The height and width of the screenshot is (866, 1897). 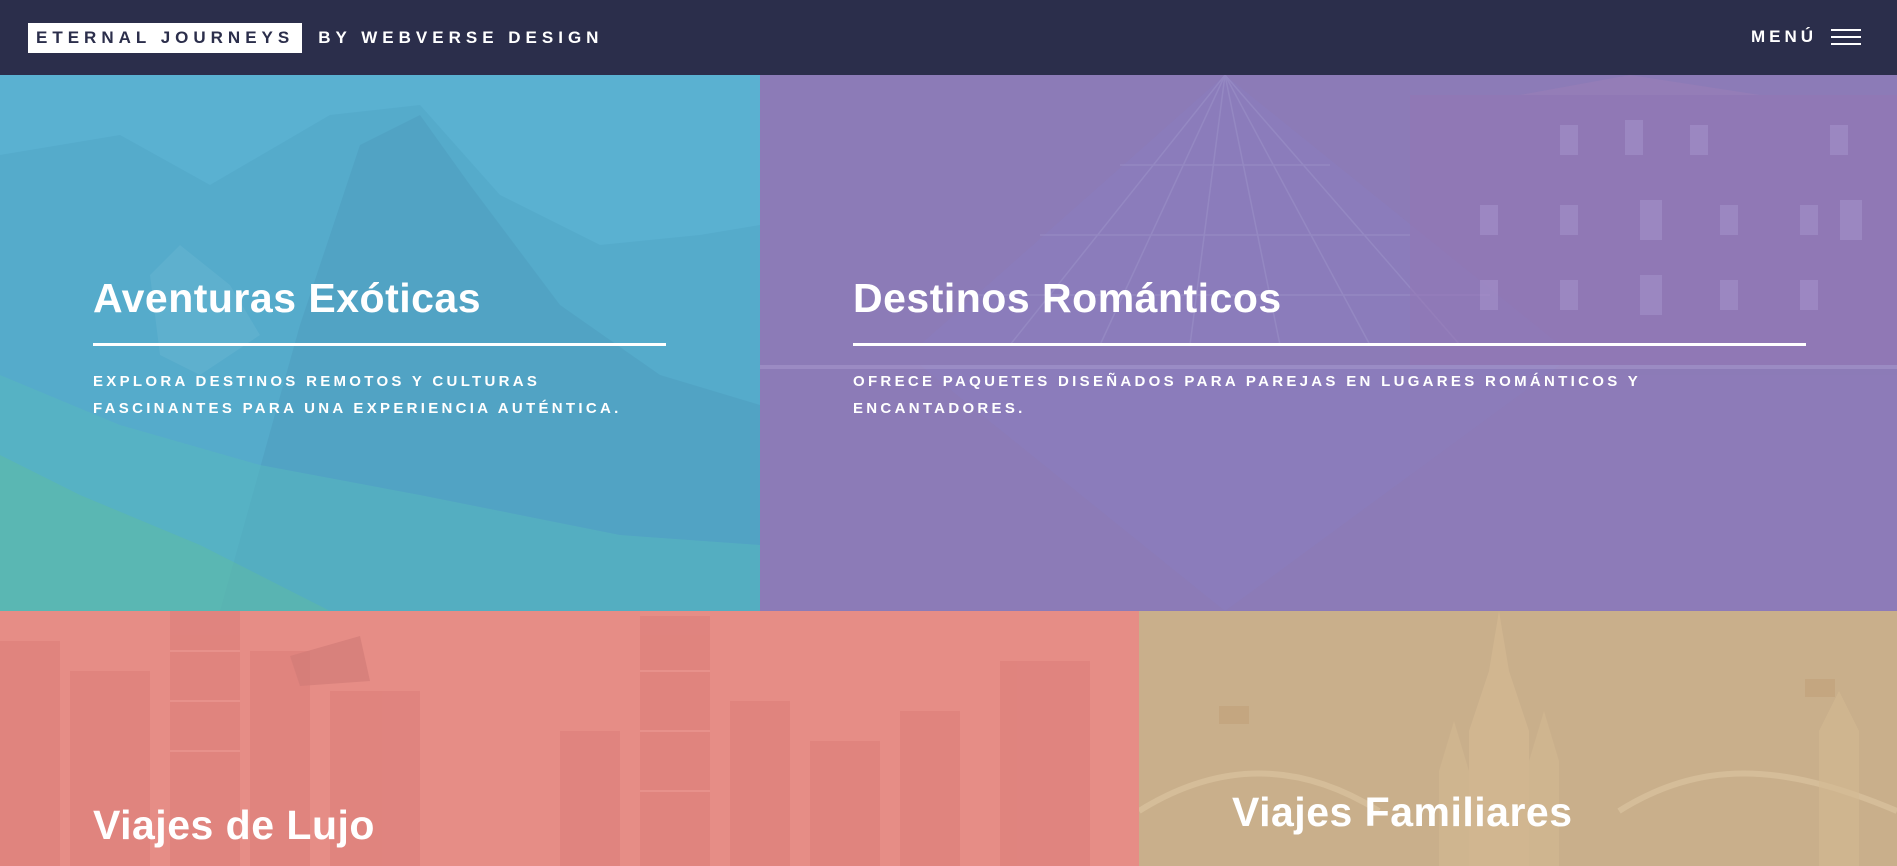 I want to click on tile-title: Destinos Románticos, so click(x=1067, y=298).